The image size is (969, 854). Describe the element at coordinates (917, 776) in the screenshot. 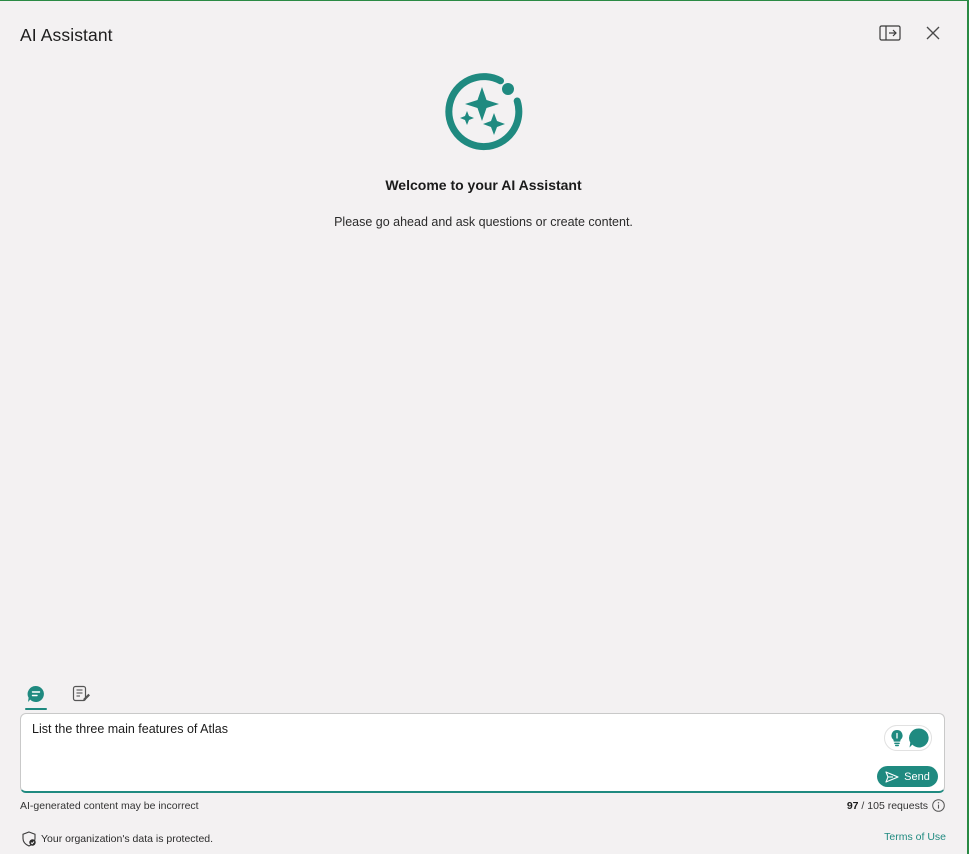

I see `send-label: Send` at that location.